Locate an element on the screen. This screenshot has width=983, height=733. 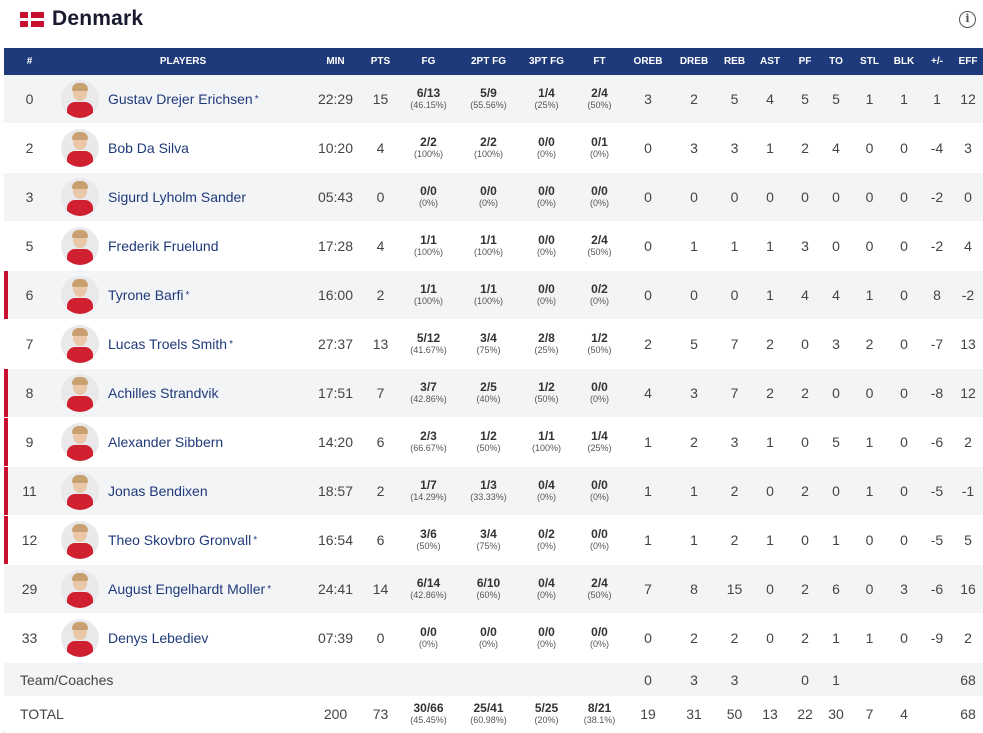
cell-min: 17:51 is located at coordinates (335, 393).